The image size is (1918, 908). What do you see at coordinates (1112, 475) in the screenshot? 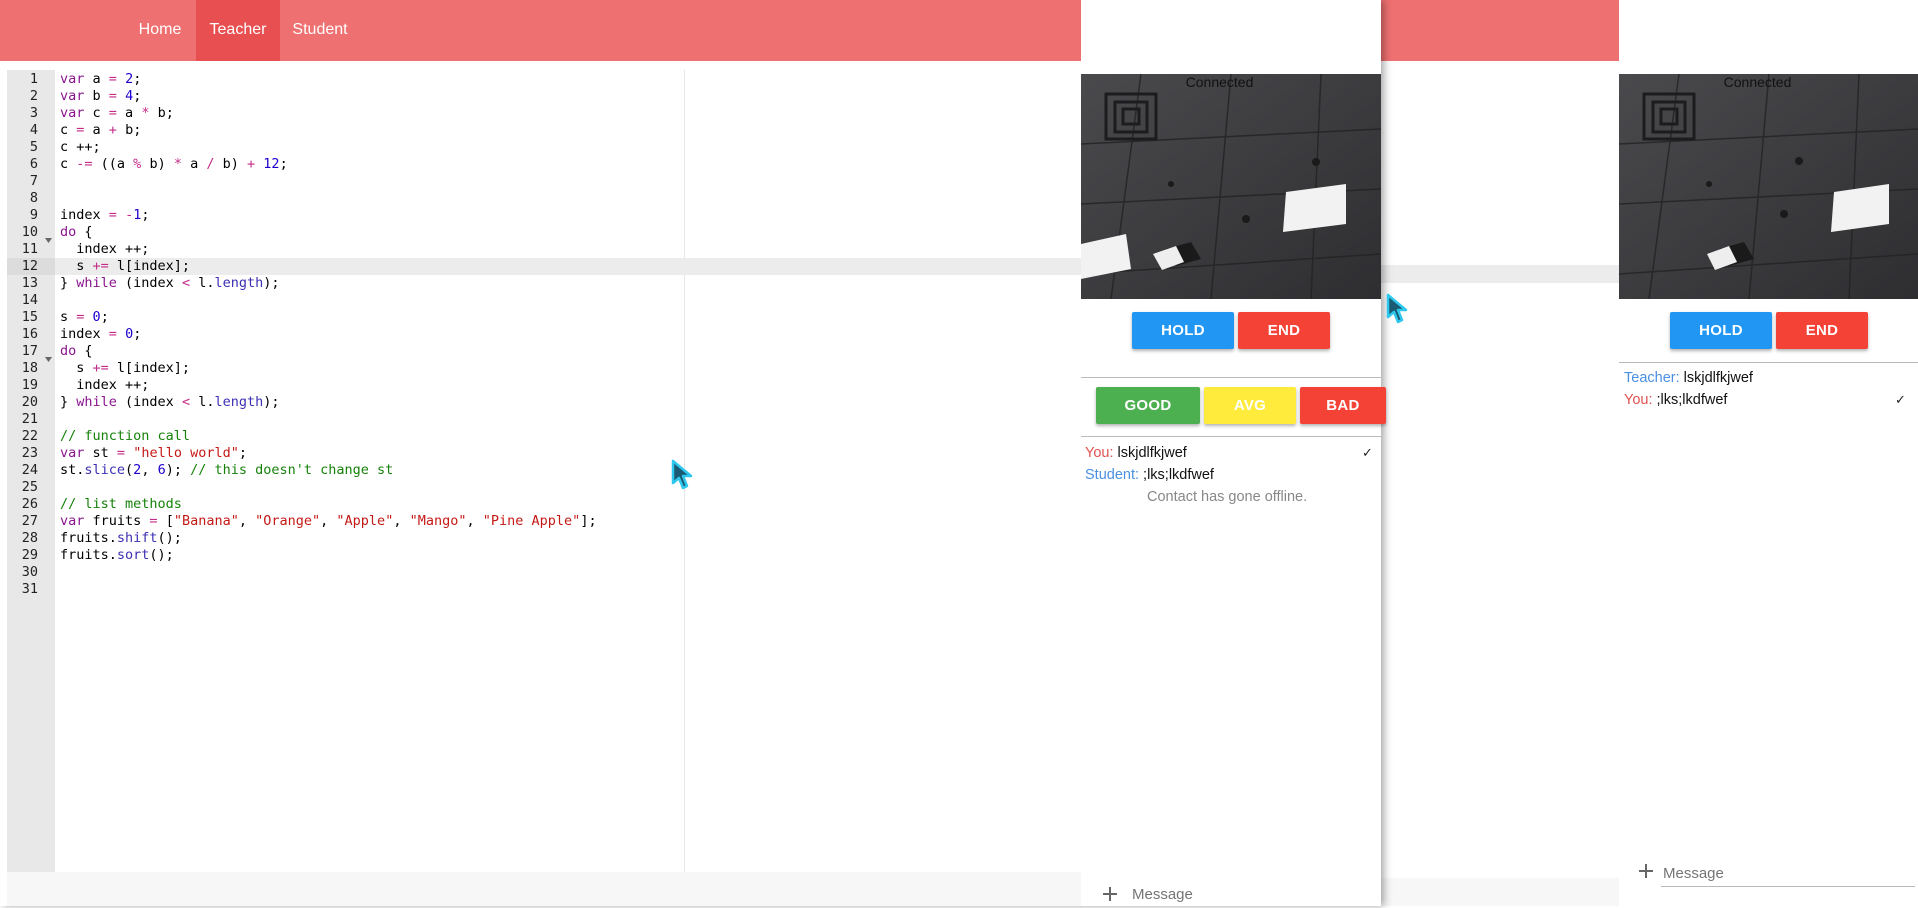
I see `teacher-chat-sender: Student:` at bounding box center [1112, 475].